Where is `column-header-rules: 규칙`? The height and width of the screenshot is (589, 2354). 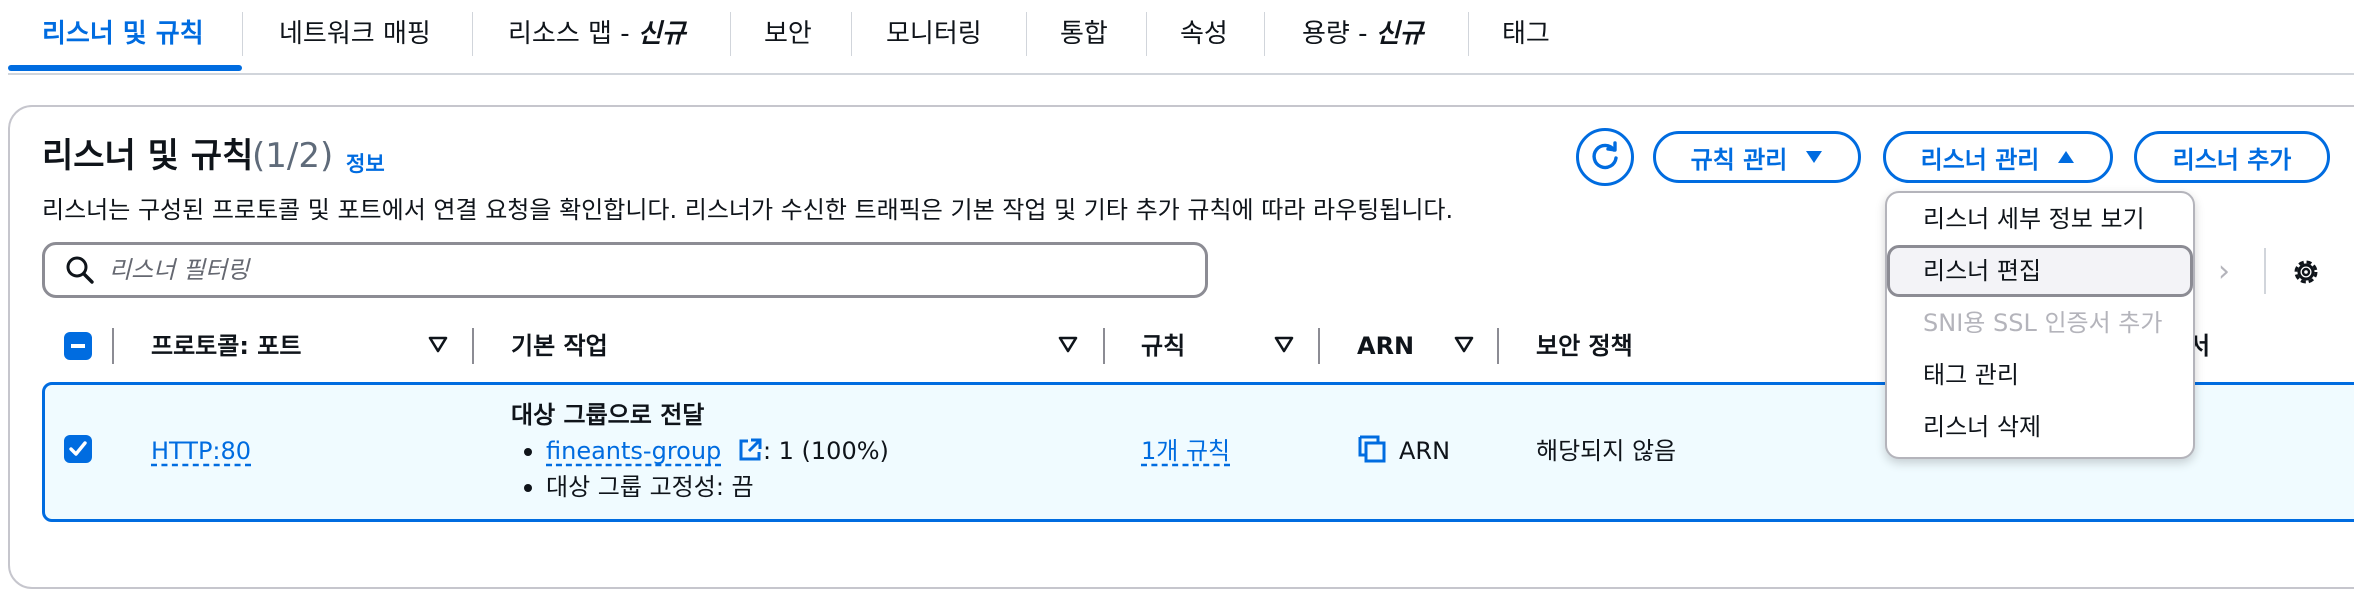 column-header-rules: 규칙 is located at coordinates (1163, 346).